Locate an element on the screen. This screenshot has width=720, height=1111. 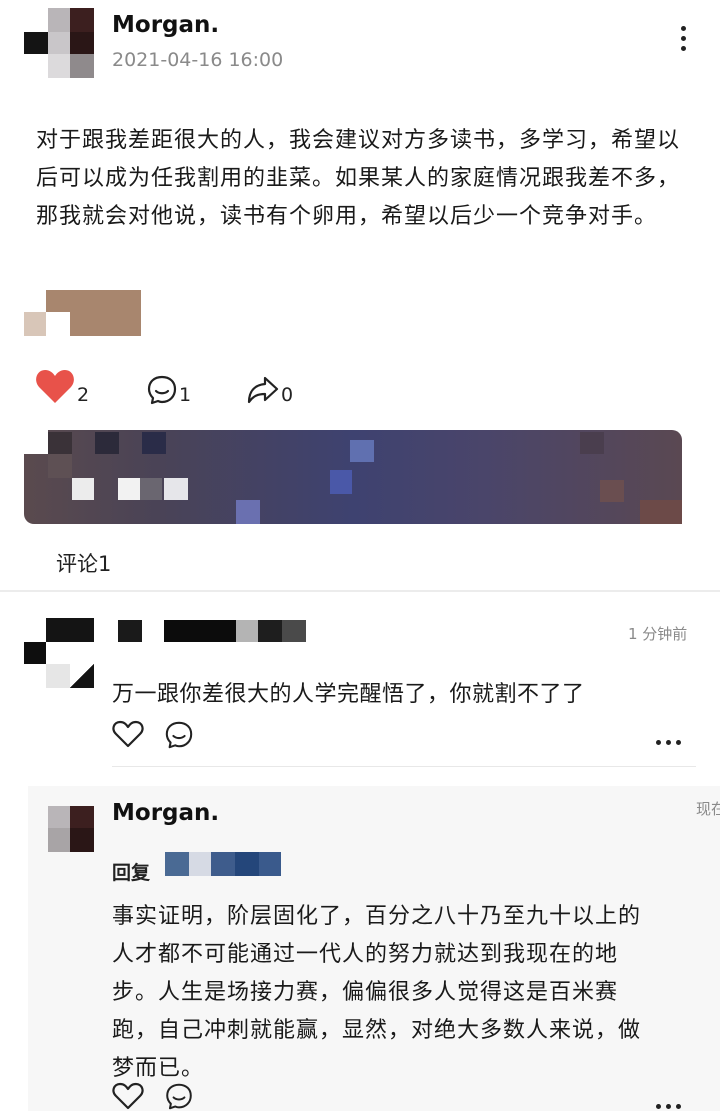
heart-filled-icon is located at coordinates (55, 386).